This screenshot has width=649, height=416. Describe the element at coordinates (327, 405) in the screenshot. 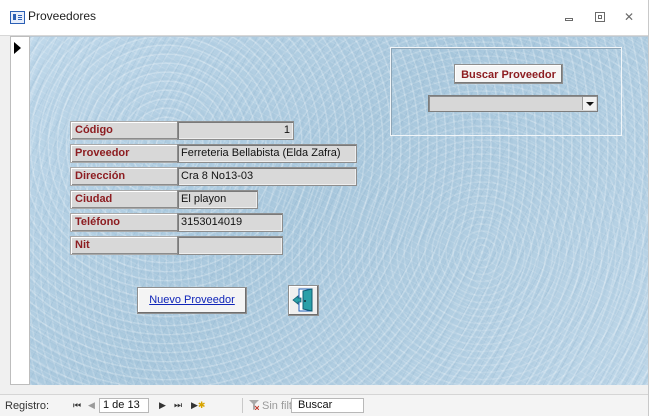

I see `nav-search-input: Buscar` at that location.